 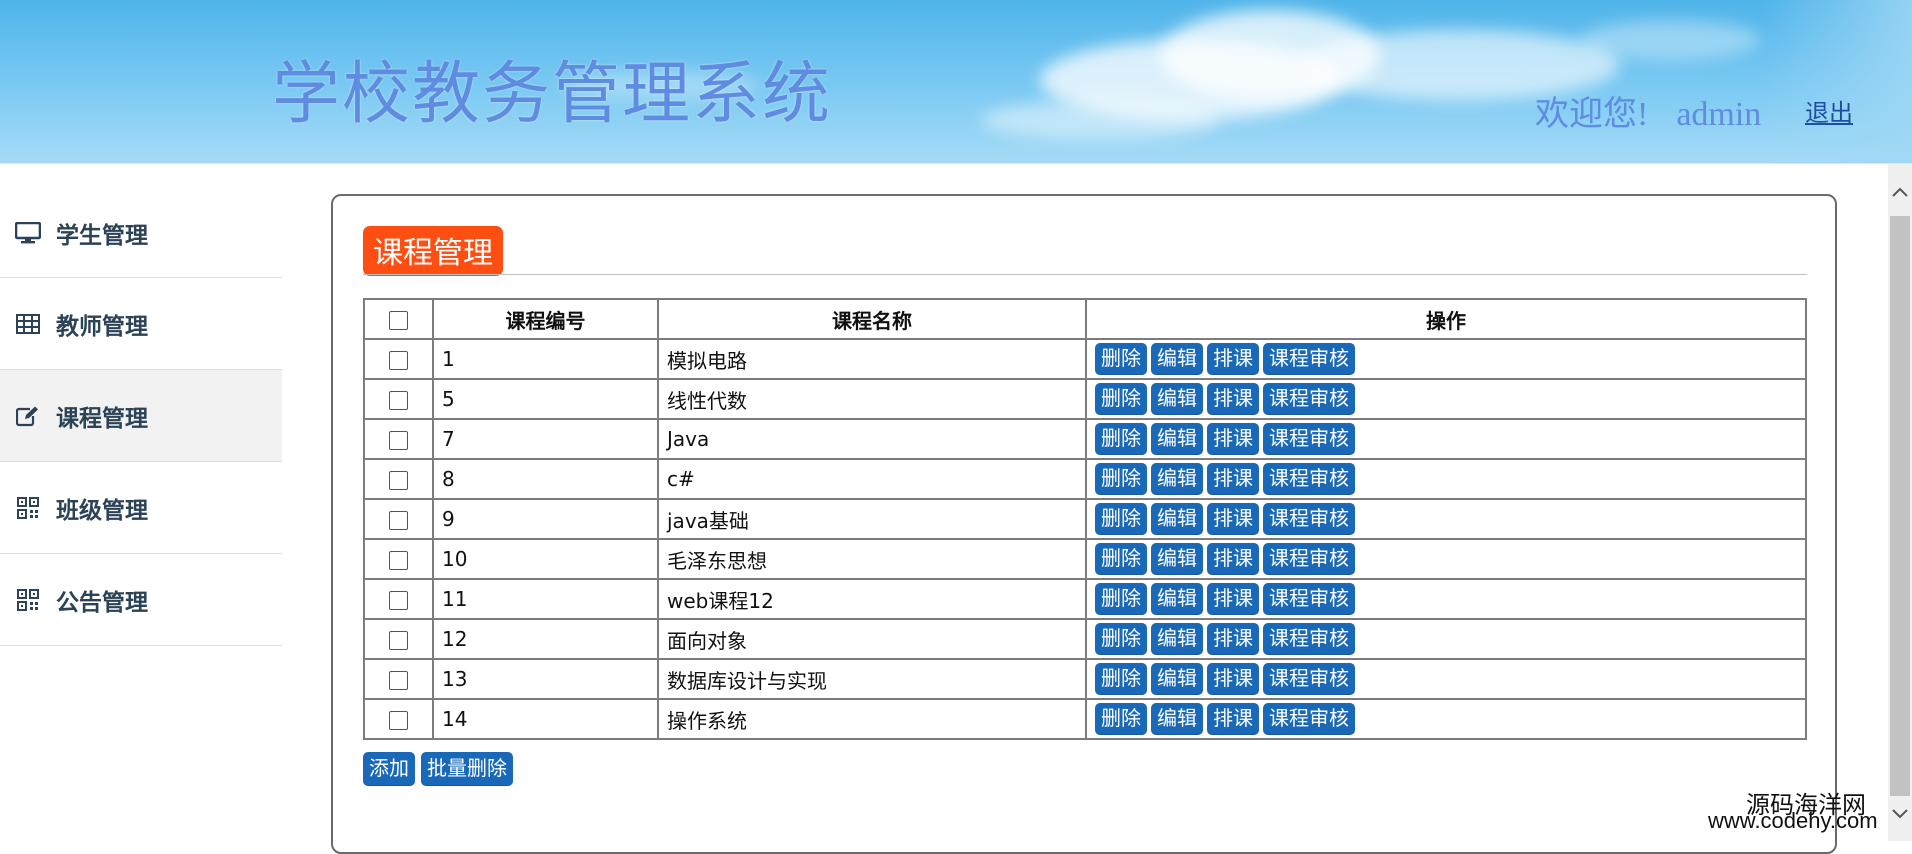 What do you see at coordinates (1446, 319) in the screenshot?
I see `column-header-actions: 操作` at bounding box center [1446, 319].